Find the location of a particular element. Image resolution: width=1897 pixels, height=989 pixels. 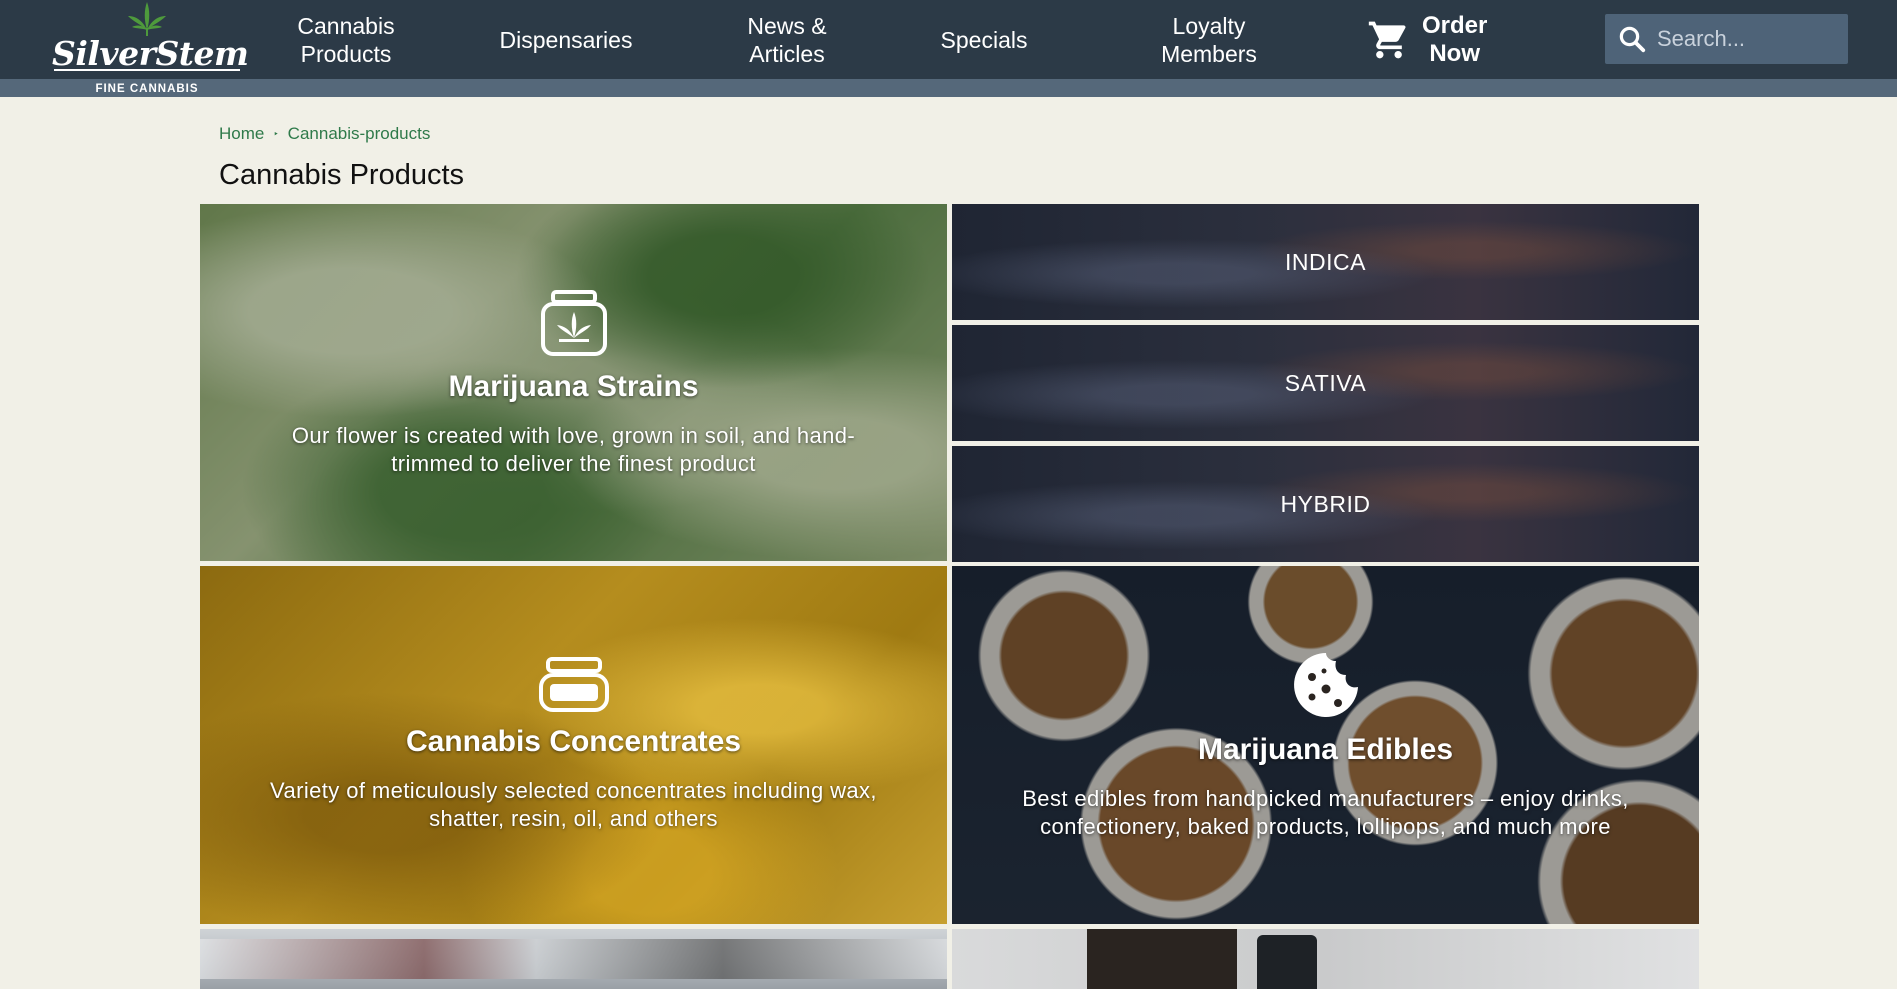

strain-type-indica-tile: INDICA is located at coordinates (1325, 262).